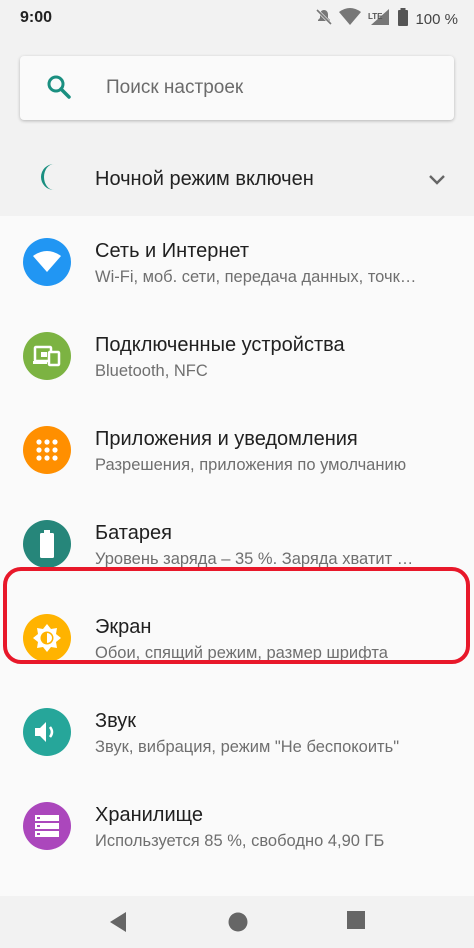 Image resolution: width=474 pixels, height=948 pixels. What do you see at coordinates (118, 924) in the screenshot?
I see `back-icon` at bounding box center [118, 924].